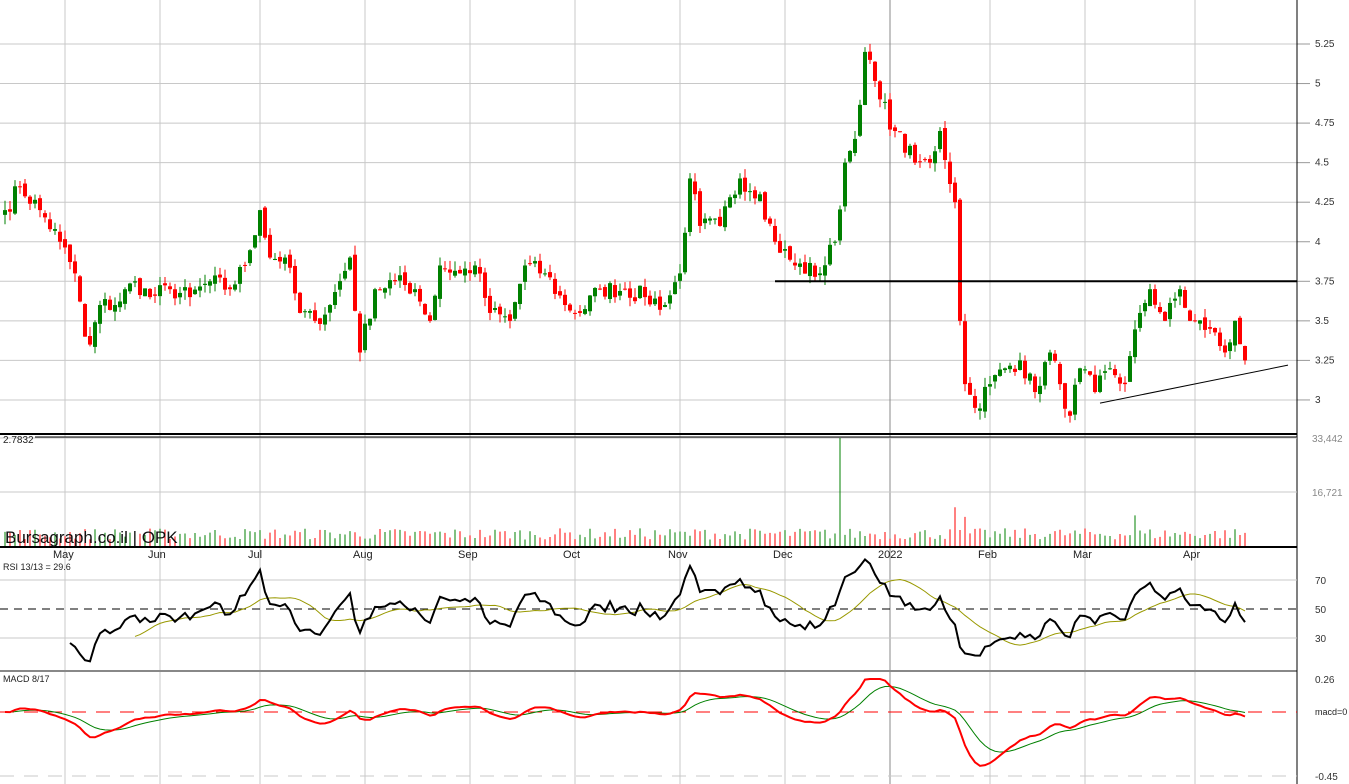 This screenshot has width=1349, height=784. What do you see at coordinates (468, 555) in the screenshot?
I see `month-label: Sep` at bounding box center [468, 555].